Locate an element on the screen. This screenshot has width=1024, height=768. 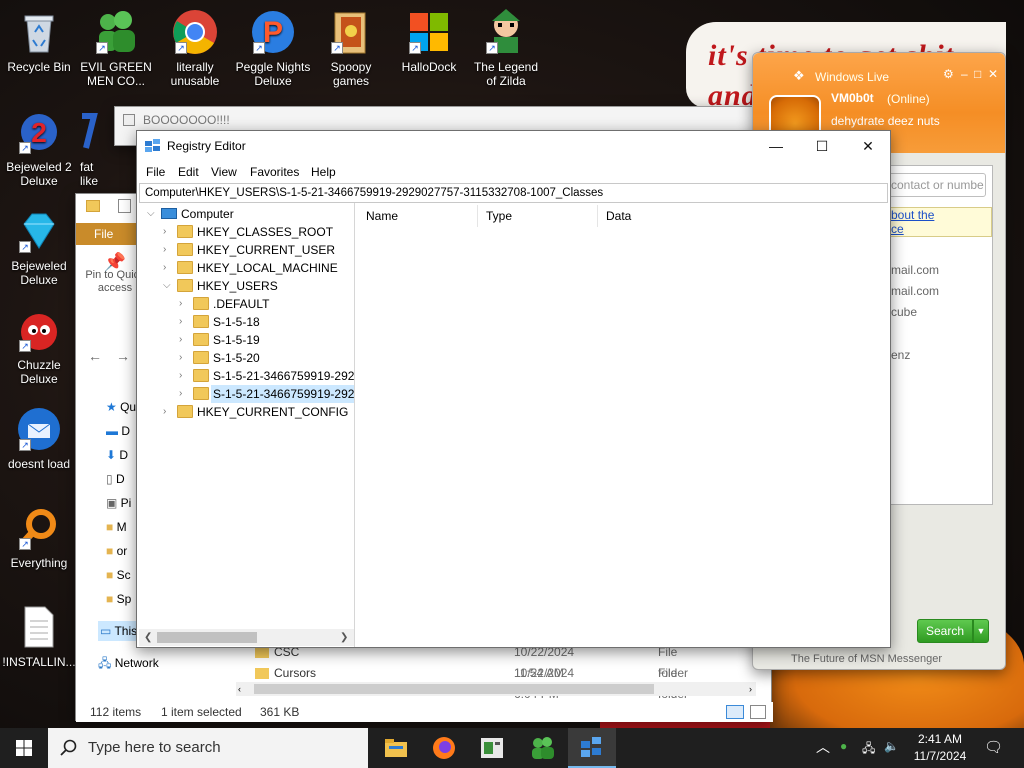
desktop-icon-zilda: ↗ The Legend of Zilda is located at coordinates (506, 48).